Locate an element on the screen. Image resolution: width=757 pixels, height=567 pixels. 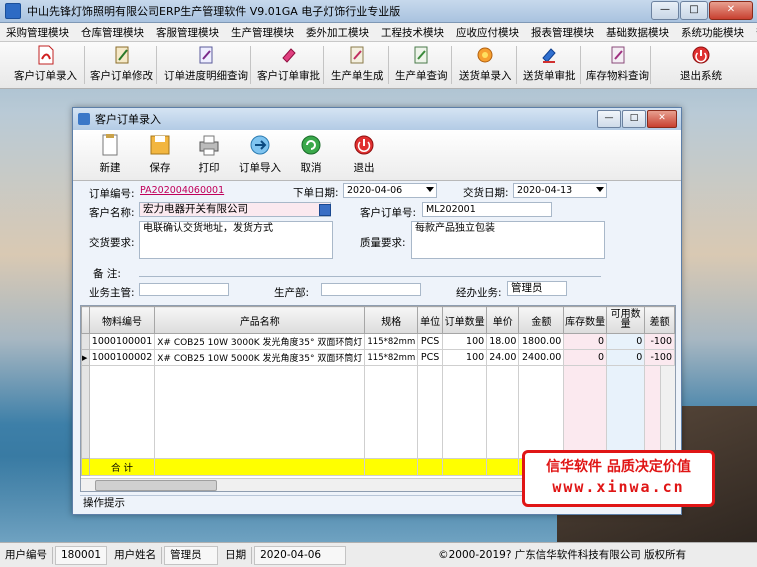
approve-icon is located at coordinates (289, 55).